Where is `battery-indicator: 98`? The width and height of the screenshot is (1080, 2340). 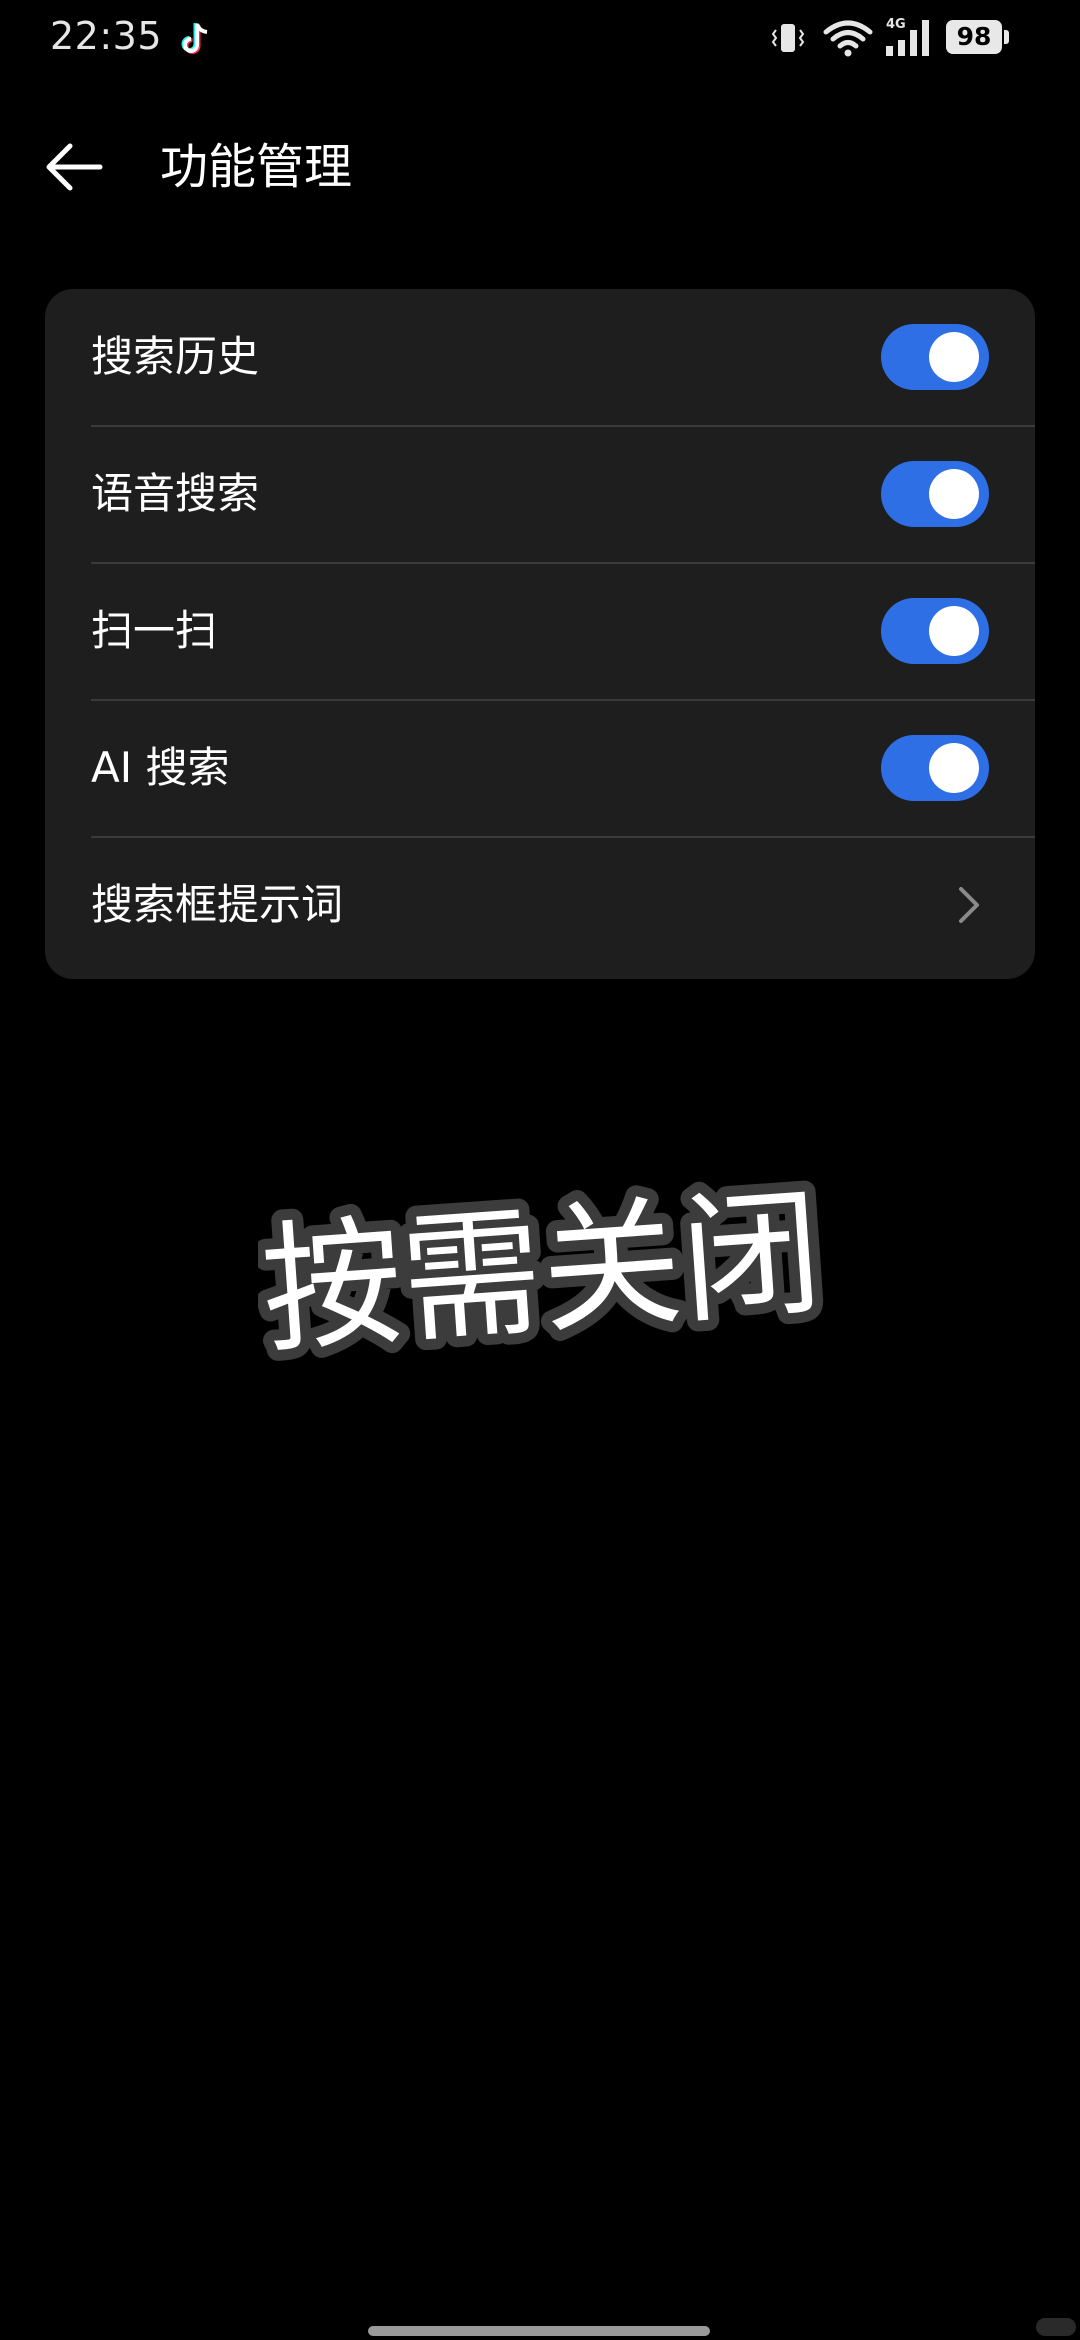 battery-indicator: 98 is located at coordinates (978, 37).